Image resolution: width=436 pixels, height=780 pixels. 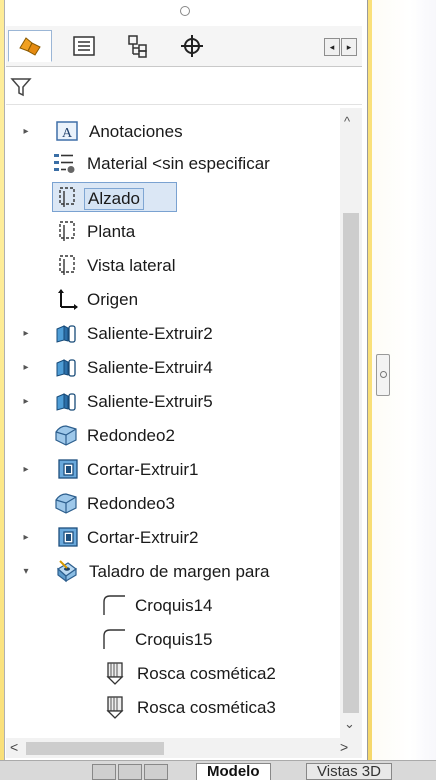 What do you see at coordinates (351, 463) in the screenshot?
I see `vertical-scroll-thumb` at bounding box center [351, 463].